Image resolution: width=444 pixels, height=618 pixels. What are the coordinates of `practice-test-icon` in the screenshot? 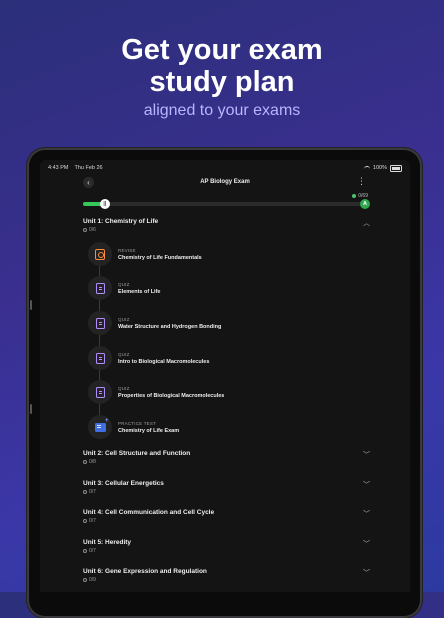 It's located at (101, 425).